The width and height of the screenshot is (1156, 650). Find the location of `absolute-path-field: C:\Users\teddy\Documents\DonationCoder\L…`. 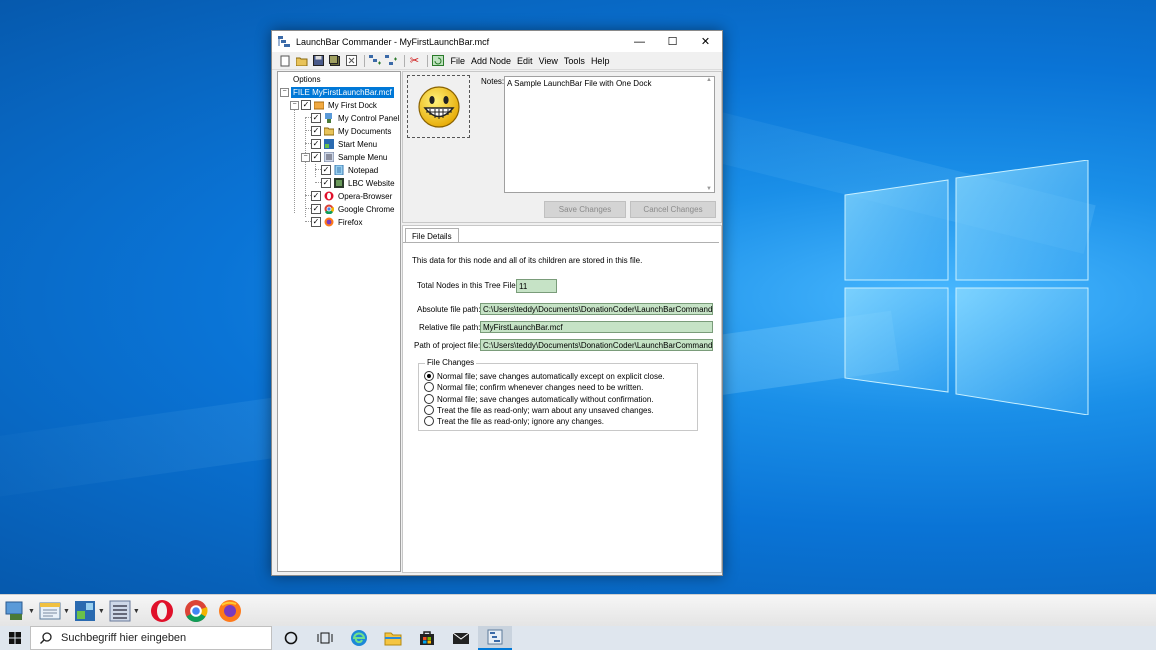

absolute-path-field: C:\Users\teddy\Documents\DonationCoder\L… is located at coordinates (596, 309).